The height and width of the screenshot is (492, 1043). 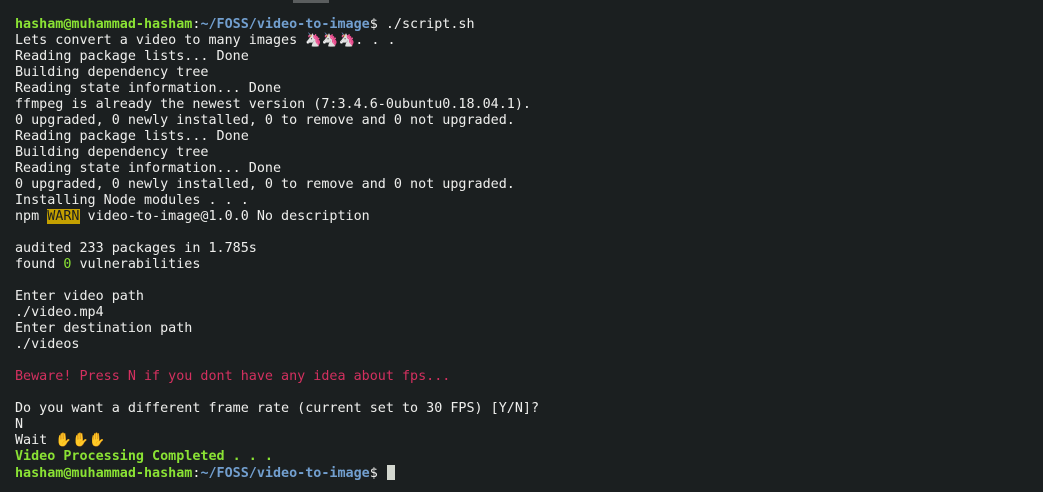 I want to click on output-text: Lets convert a video to many images, so click(x=160, y=40).